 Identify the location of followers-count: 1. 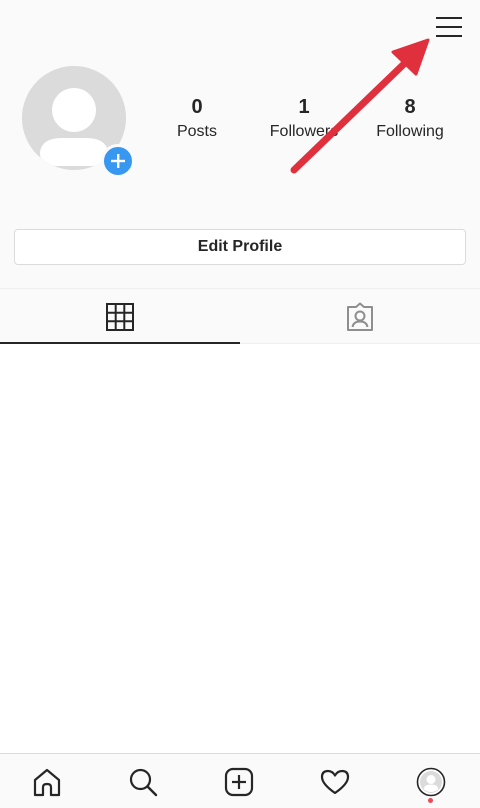
(304, 107).